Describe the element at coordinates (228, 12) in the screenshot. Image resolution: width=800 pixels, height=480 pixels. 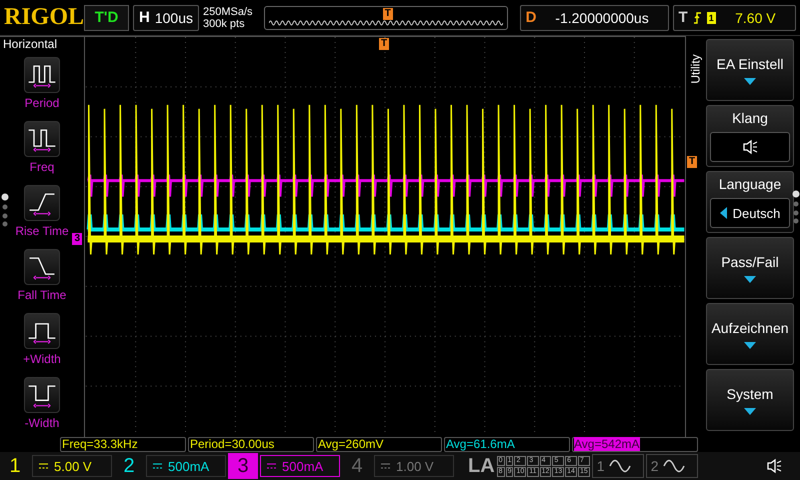
I see `sample-rate: 250MSa/s` at that location.